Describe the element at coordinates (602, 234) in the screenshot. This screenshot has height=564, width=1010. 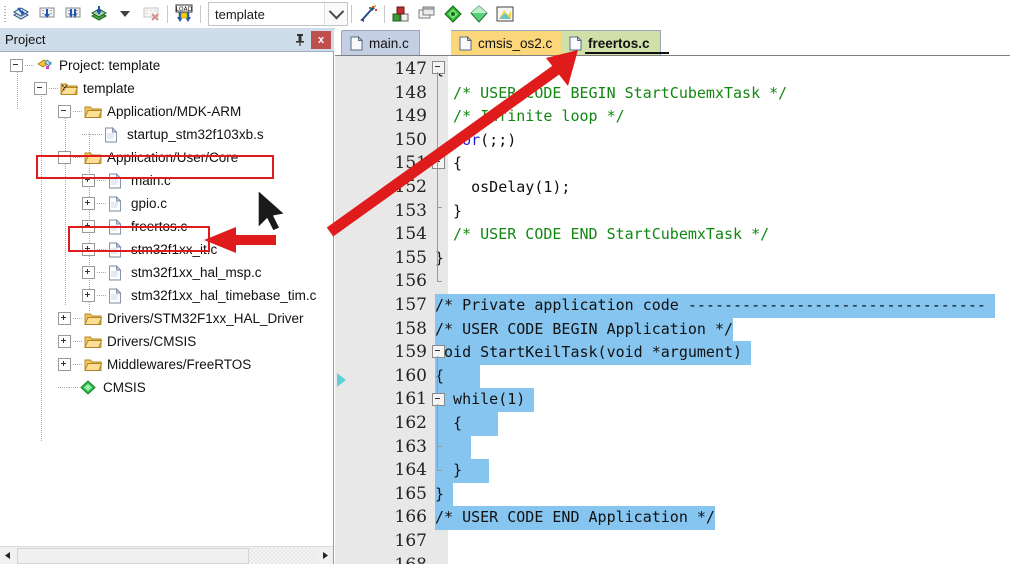
I see `code-token: /* USER CODE END StartCubemxTask */` at that location.